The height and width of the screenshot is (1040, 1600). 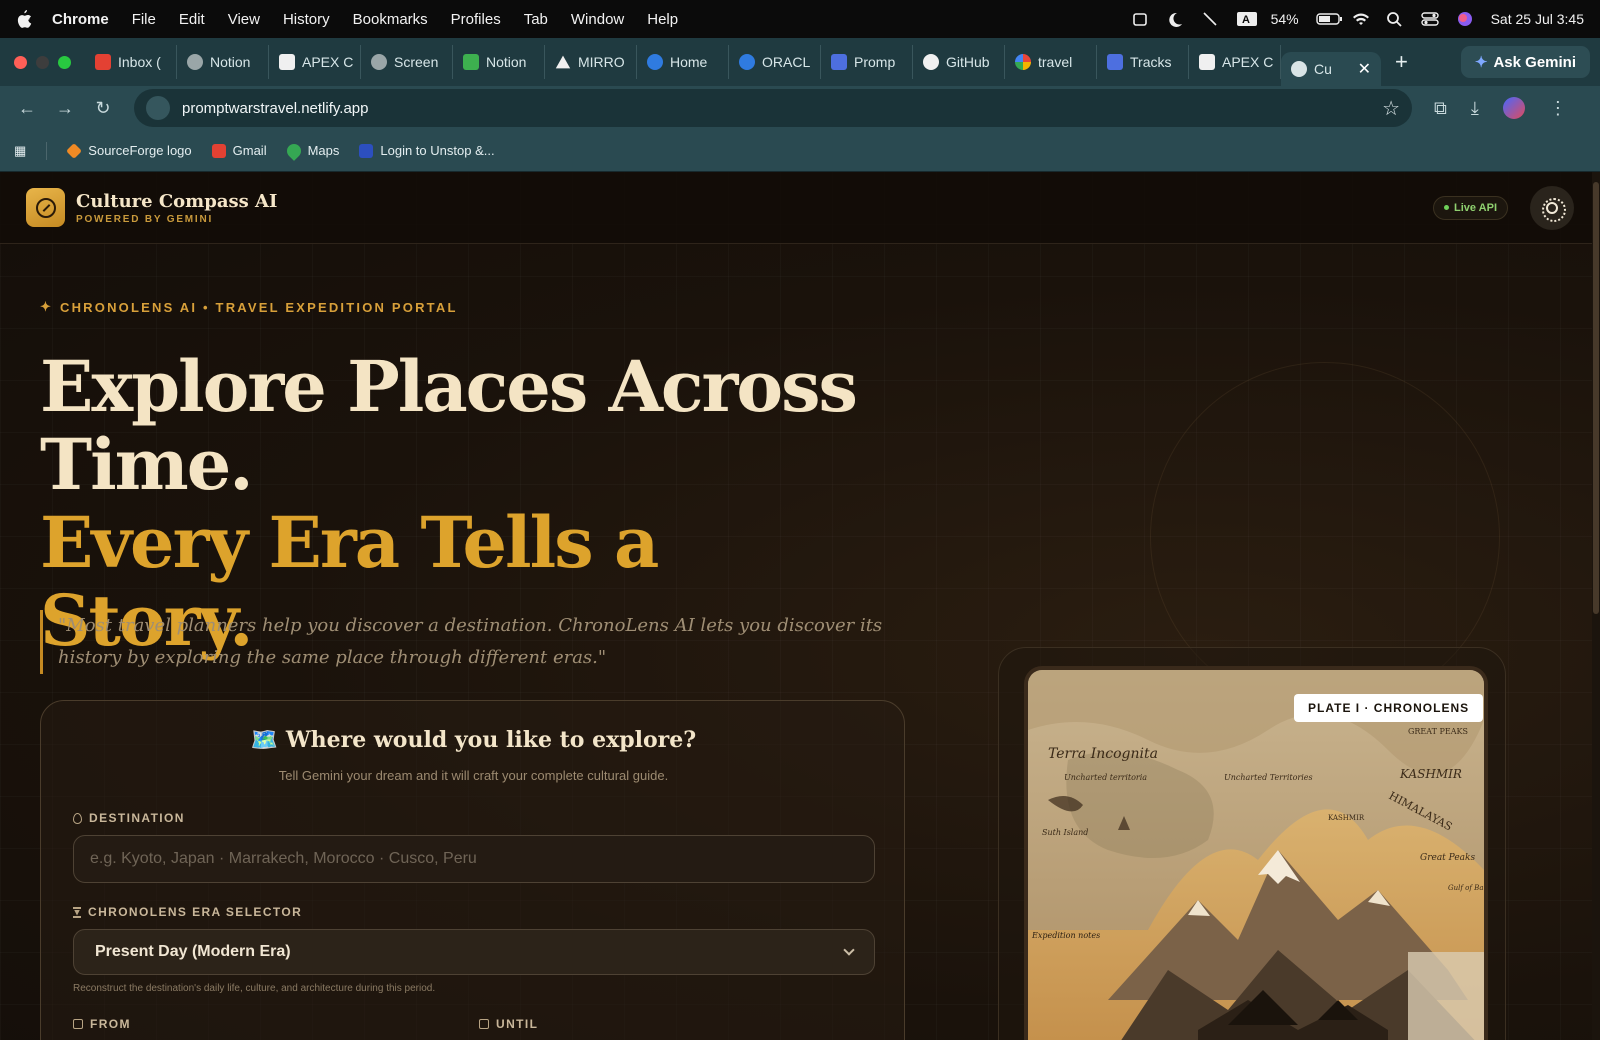 I want to click on svg-text: A, so click(x=1246, y=20).